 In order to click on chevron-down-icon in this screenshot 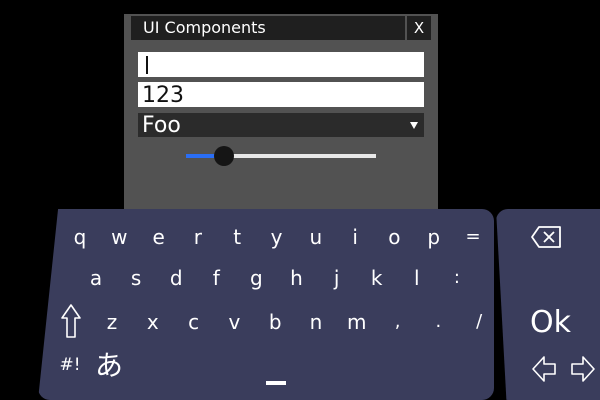, I will do `click(414, 125)`.